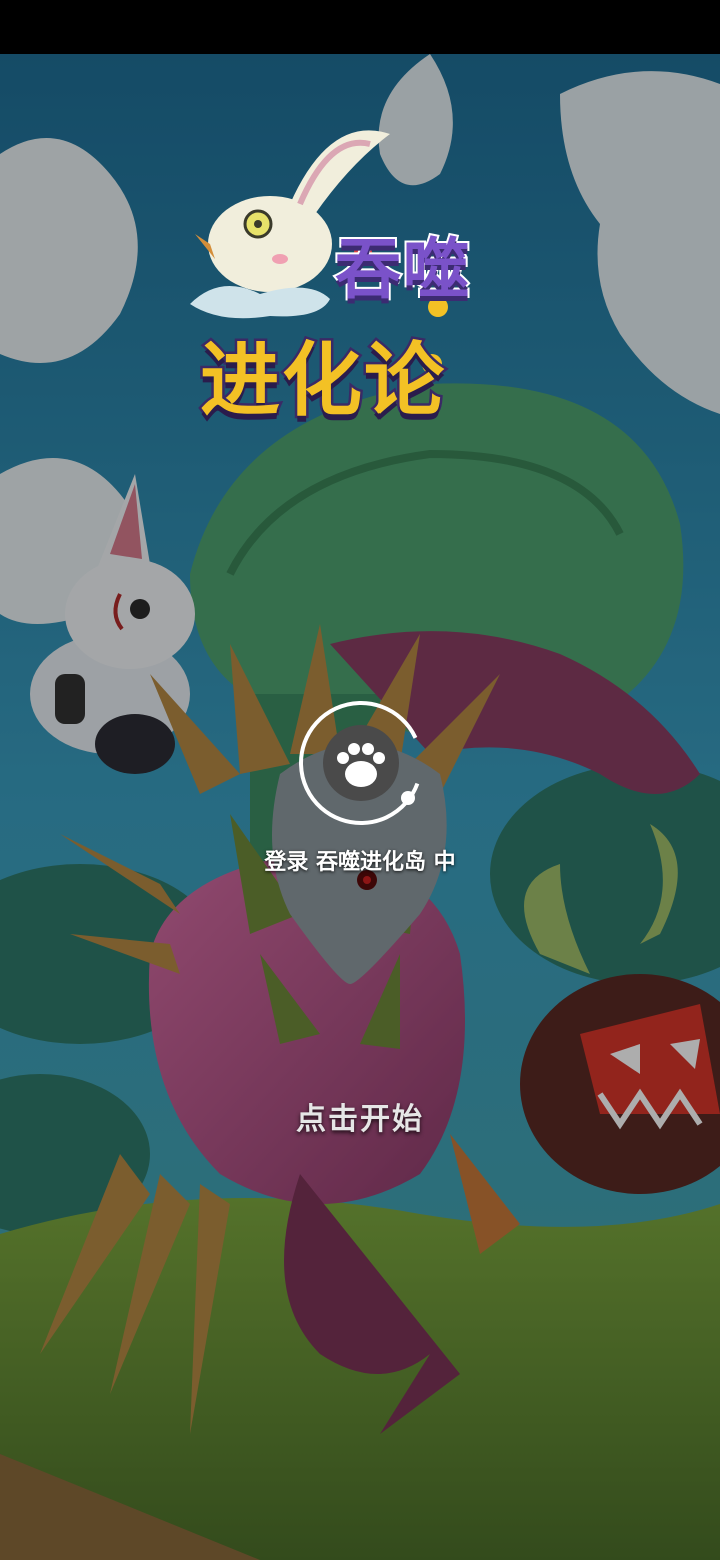 Image resolution: width=720 pixels, height=1560 pixels. What do you see at coordinates (322, 381) in the screenshot?
I see `logo-title-line2: 进化论` at bounding box center [322, 381].